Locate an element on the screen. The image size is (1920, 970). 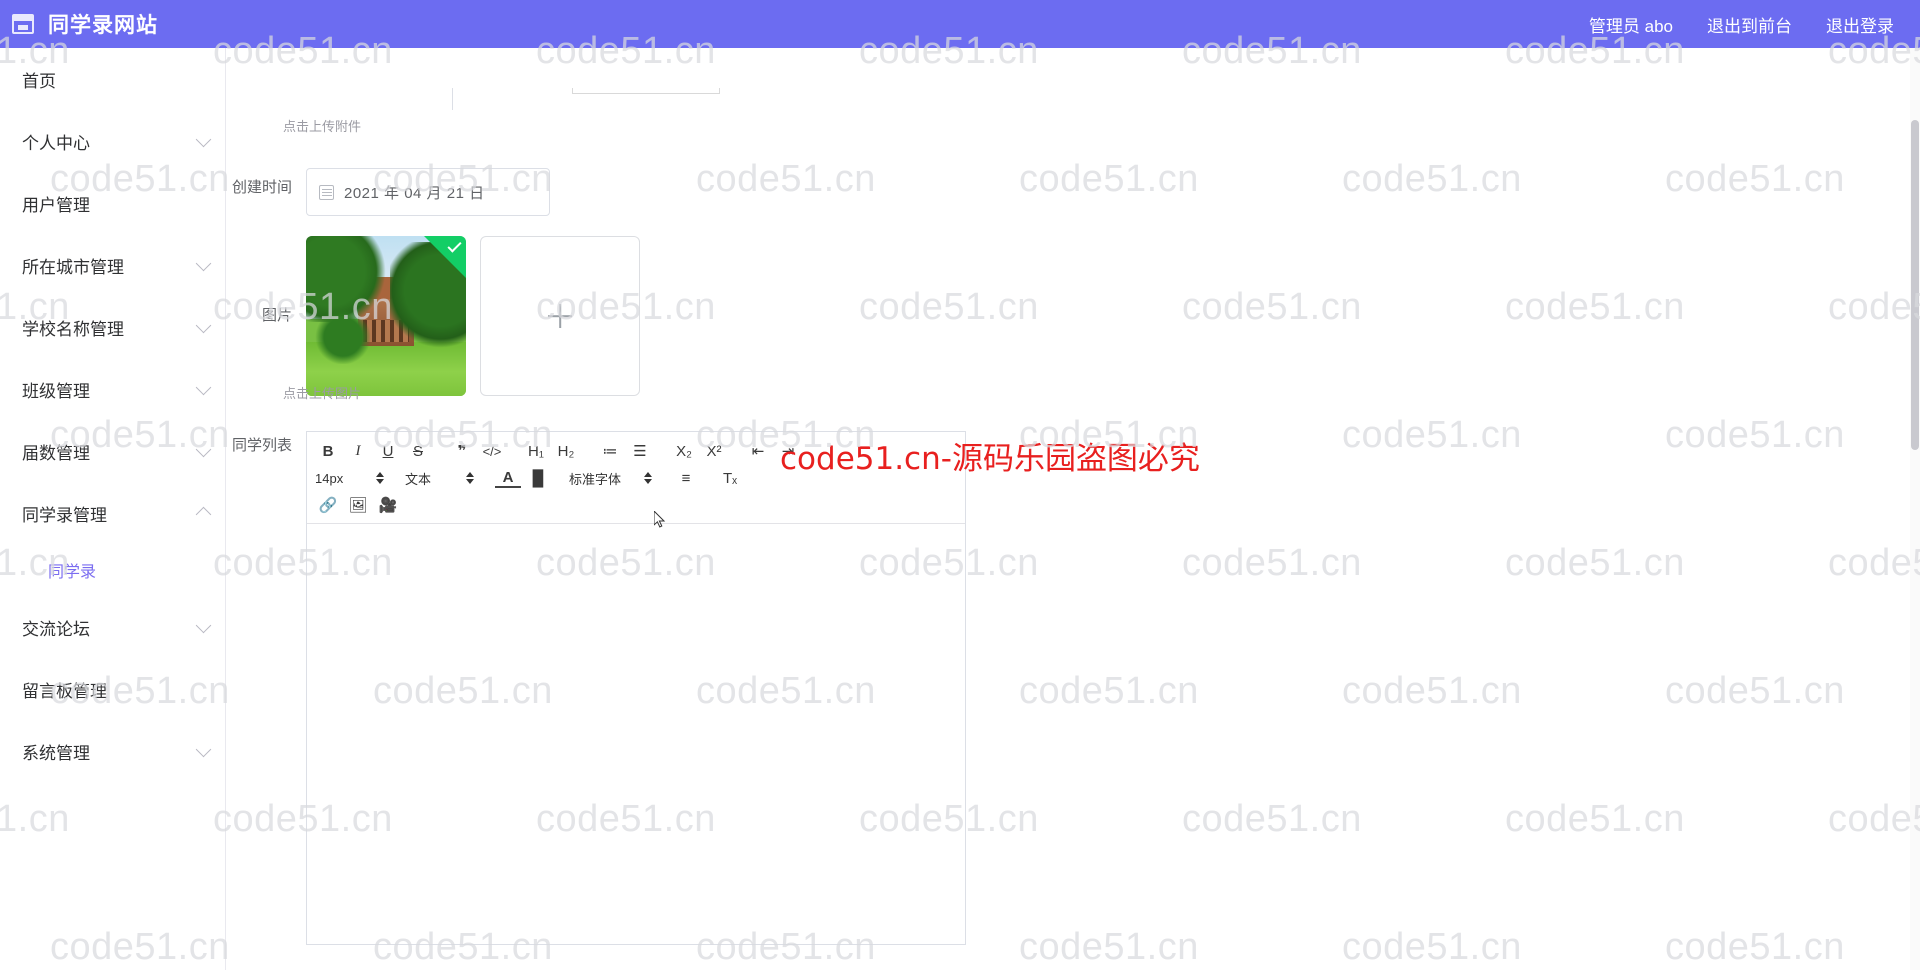
sidebar-item-label: 届数管理 is located at coordinates (56, 453).